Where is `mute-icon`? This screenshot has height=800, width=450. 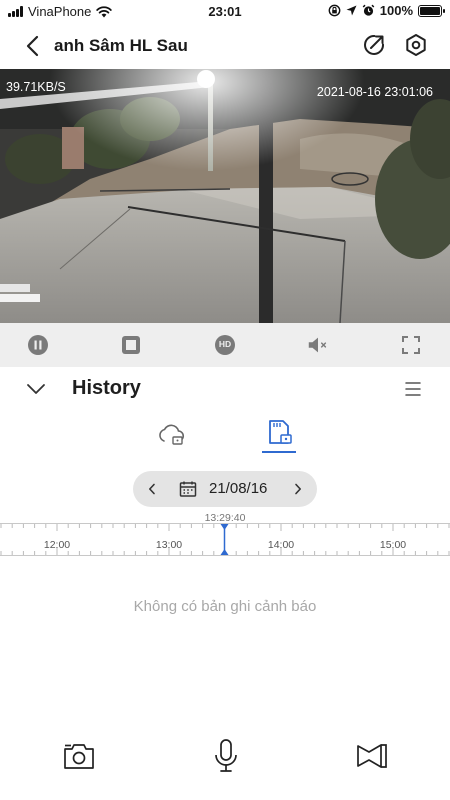 mute-icon is located at coordinates (317, 345).